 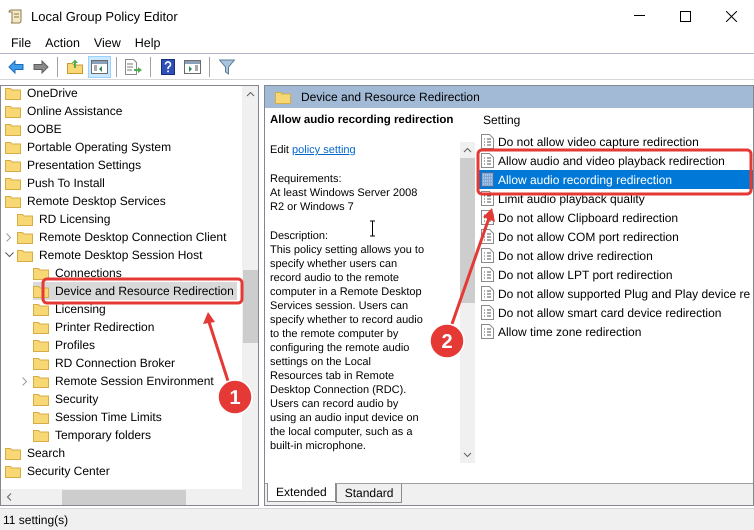 I want to click on tree-item: Profiles, so click(x=65, y=345).